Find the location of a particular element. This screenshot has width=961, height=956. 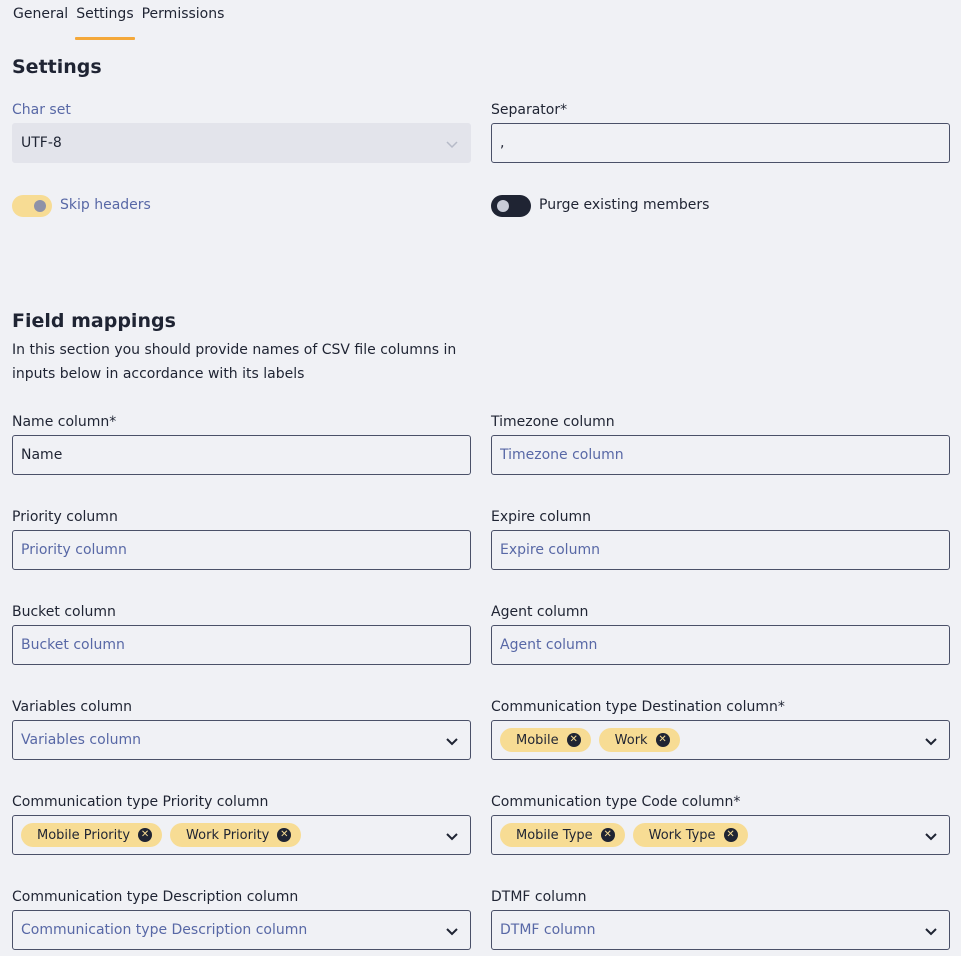

timezone-column-label: Timezone column is located at coordinates (553, 422).